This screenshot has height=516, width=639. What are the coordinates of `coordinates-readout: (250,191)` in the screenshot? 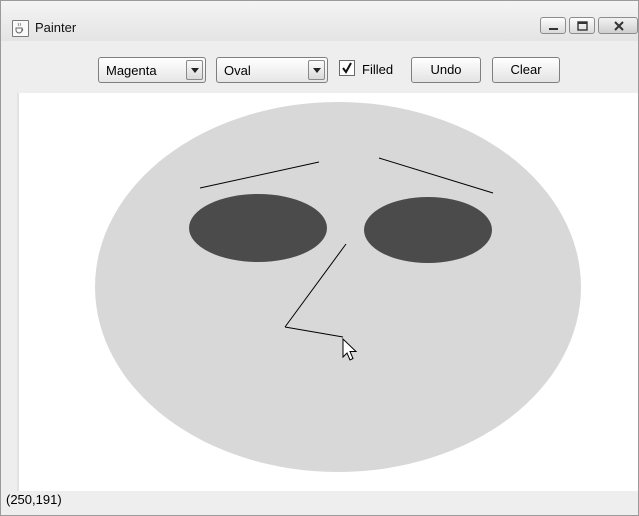 It's located at (34, 499).